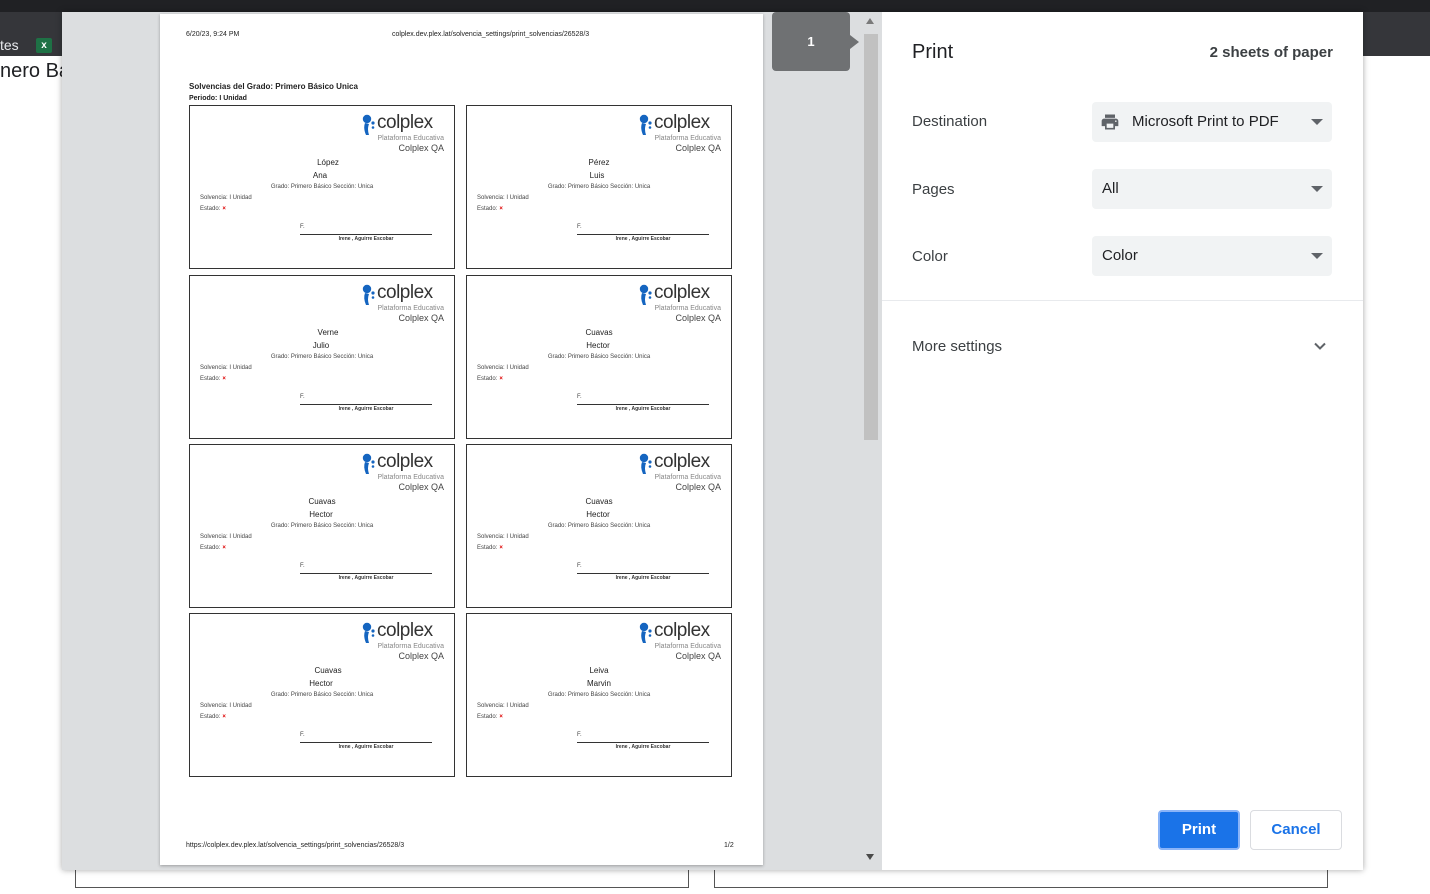 The image size is (1430, 894). What do you see at coordinates (328, 162) in the screenshot?
I see `student-last-name: López` at bounding box center [328, 162].